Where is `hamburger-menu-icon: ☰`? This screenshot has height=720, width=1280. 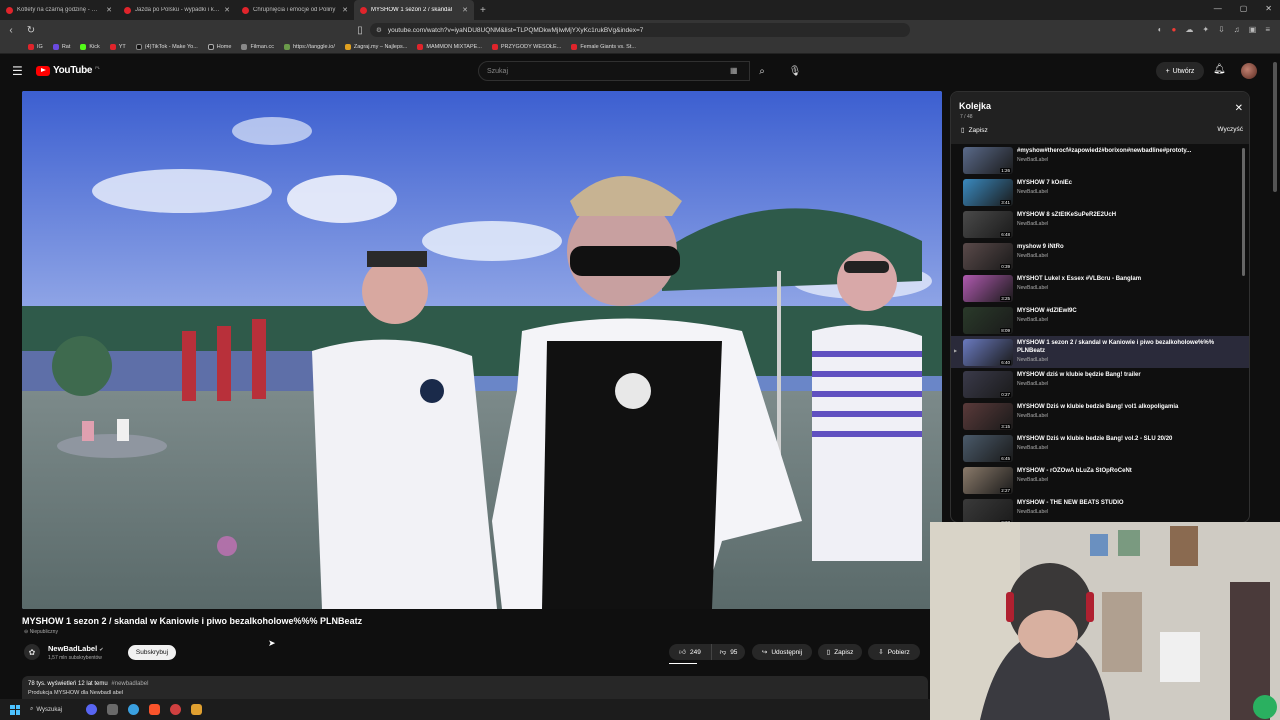
hamburger-menu-icon: ☰ is located at coordinates (17, 71).